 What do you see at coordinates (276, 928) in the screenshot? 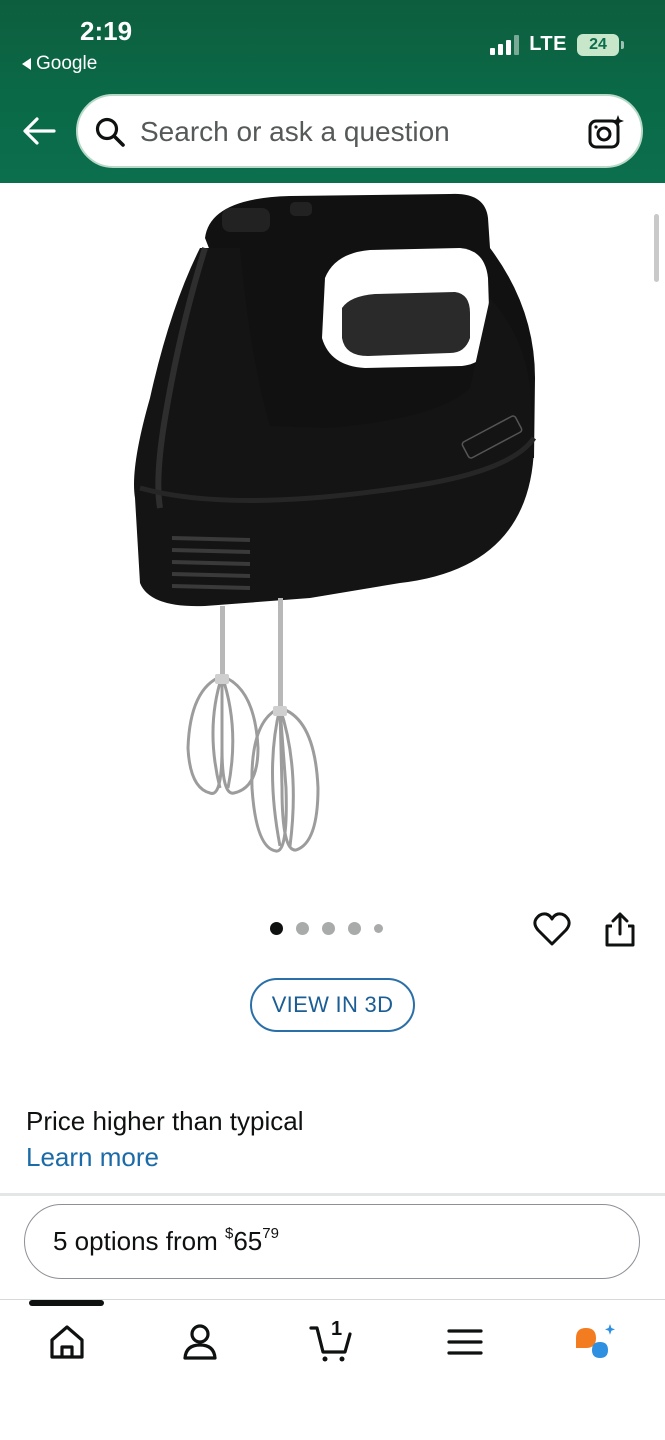
I see `carousel-dot-active` at bounding box center [276, 928].